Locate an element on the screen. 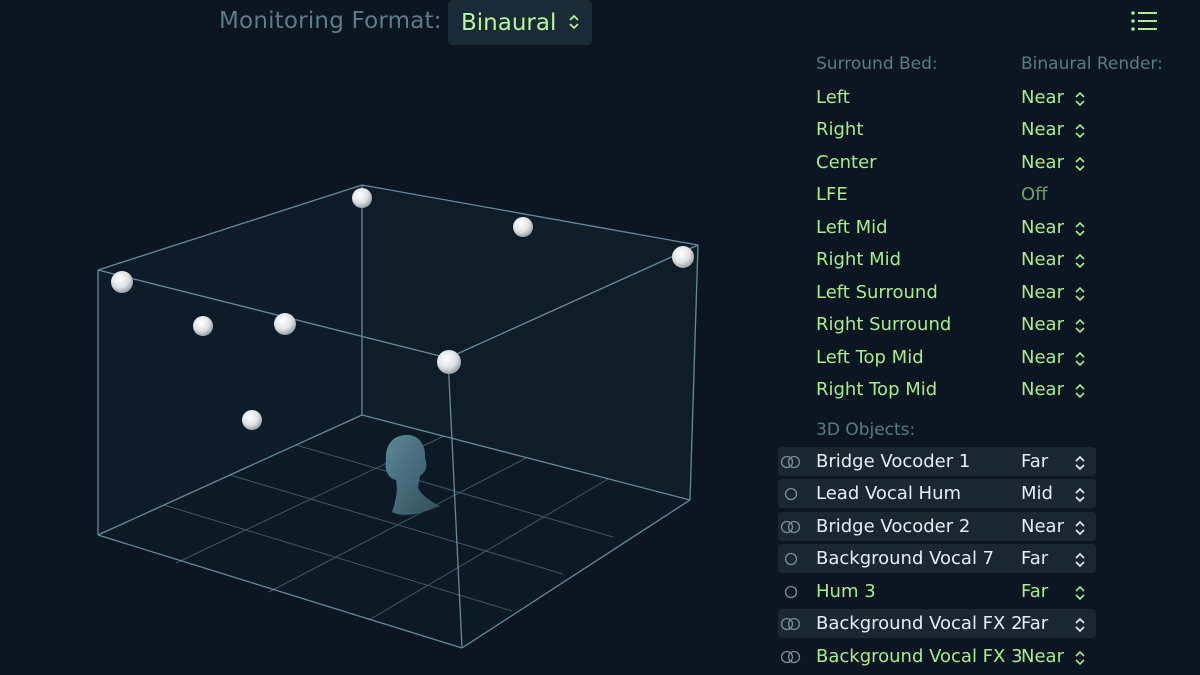 This screenshot has height=675, width=1200. binaural-render-header: Binaural Render: is located at coordinates (1092, 64).